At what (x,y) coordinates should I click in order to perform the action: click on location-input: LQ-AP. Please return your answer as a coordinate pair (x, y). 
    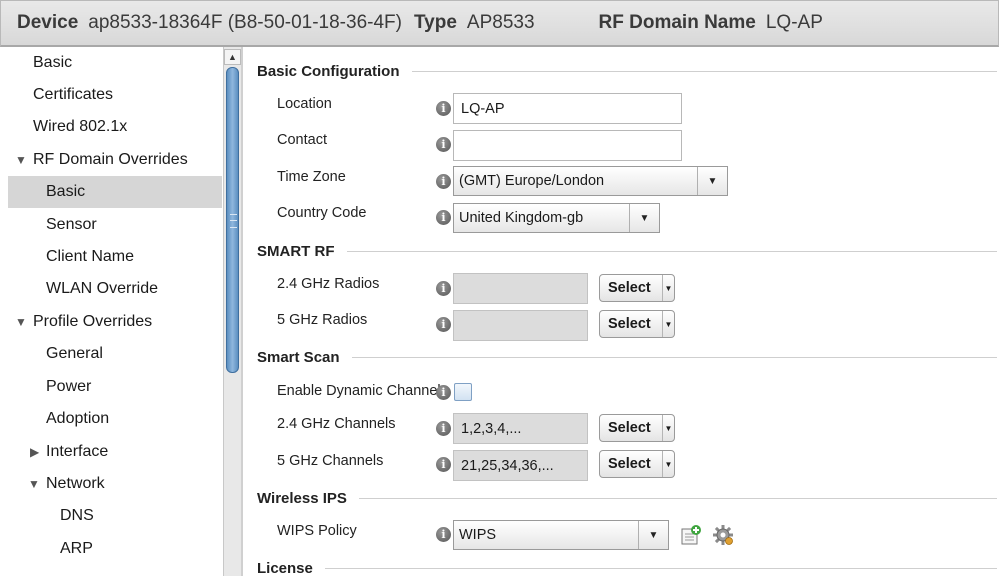
    Looking at the image, I should click on (567, 108).